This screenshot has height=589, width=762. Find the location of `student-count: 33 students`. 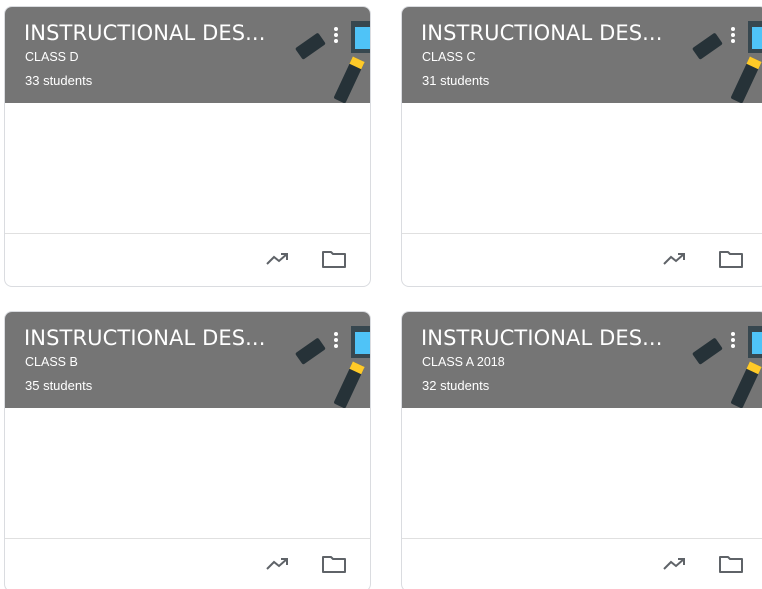

student-count: 33 students is located at coordinates (59, 80).